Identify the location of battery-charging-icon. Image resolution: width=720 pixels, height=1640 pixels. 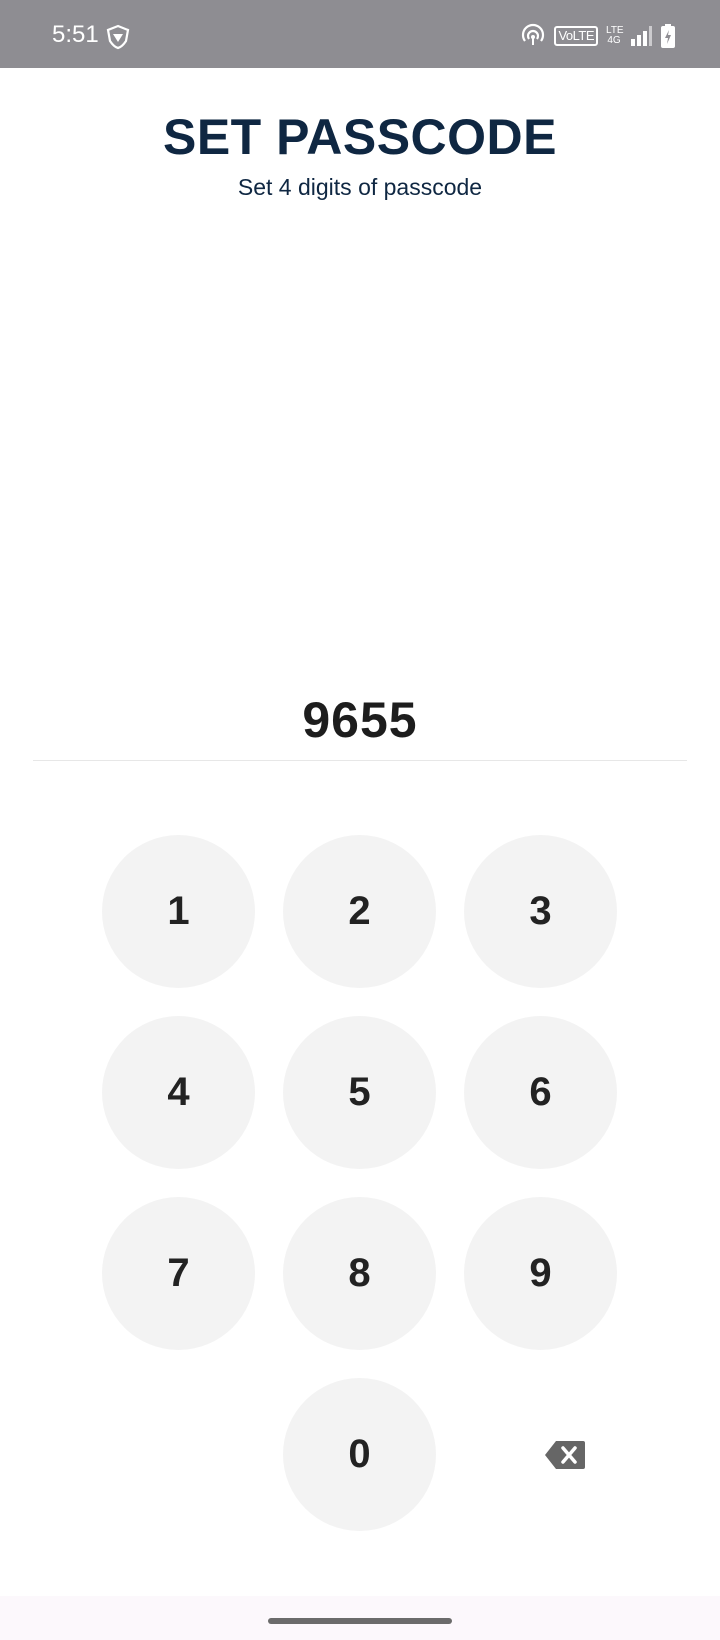
(668, 36).